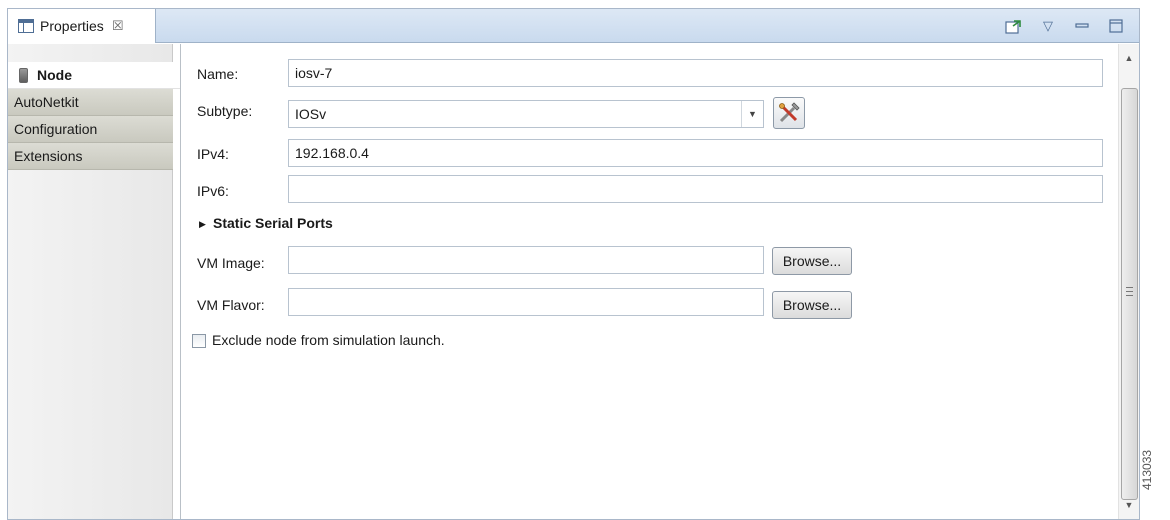  What do you see at coordinates (695, 189) in the screenshot?
I see `ipv6-field` at bounding box center [695, 189].